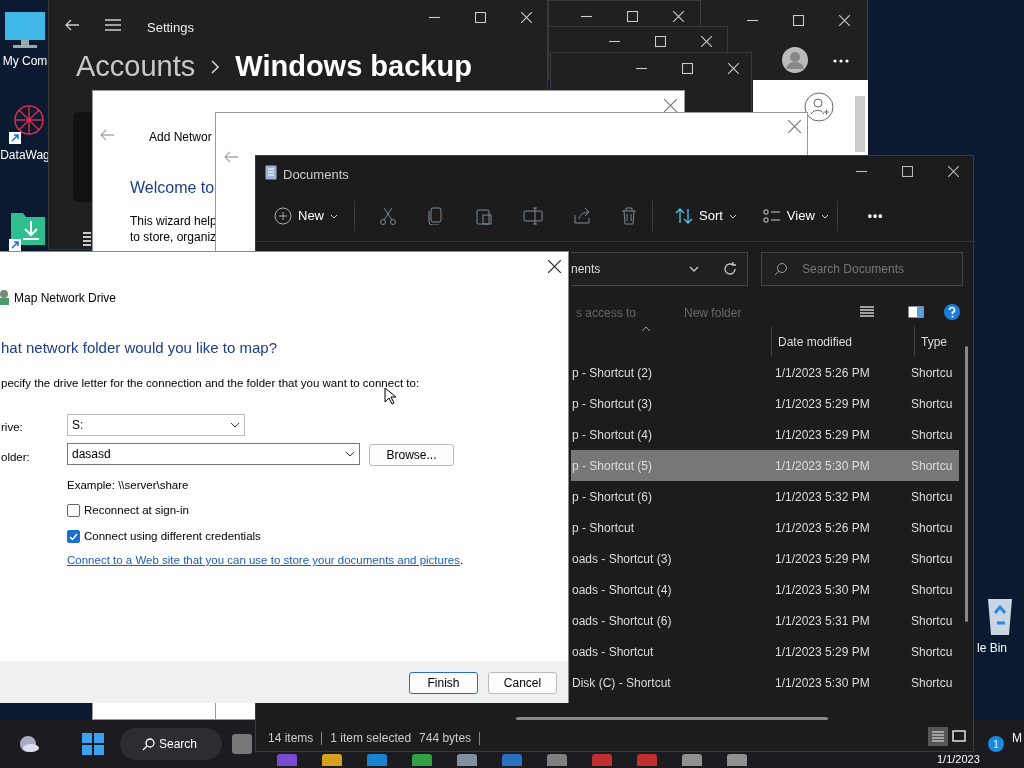 The height and width of the screenshot is (768, 1024). What do you see at coordinates (139, 348) in the screenshot?
I see `dialog-heading: hat network folder would you like to map?` at bounding box center [139, 348].